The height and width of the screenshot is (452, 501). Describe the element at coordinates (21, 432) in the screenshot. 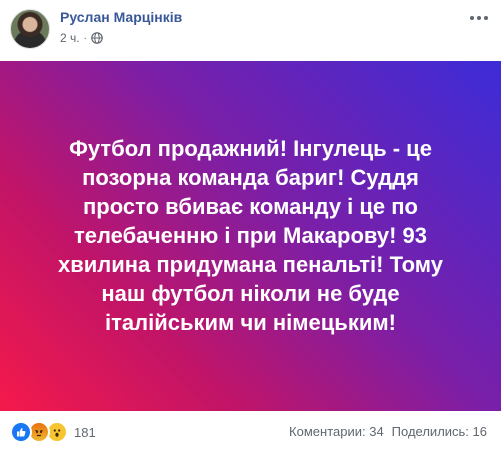

I see `like-reaction-icon` at that location.